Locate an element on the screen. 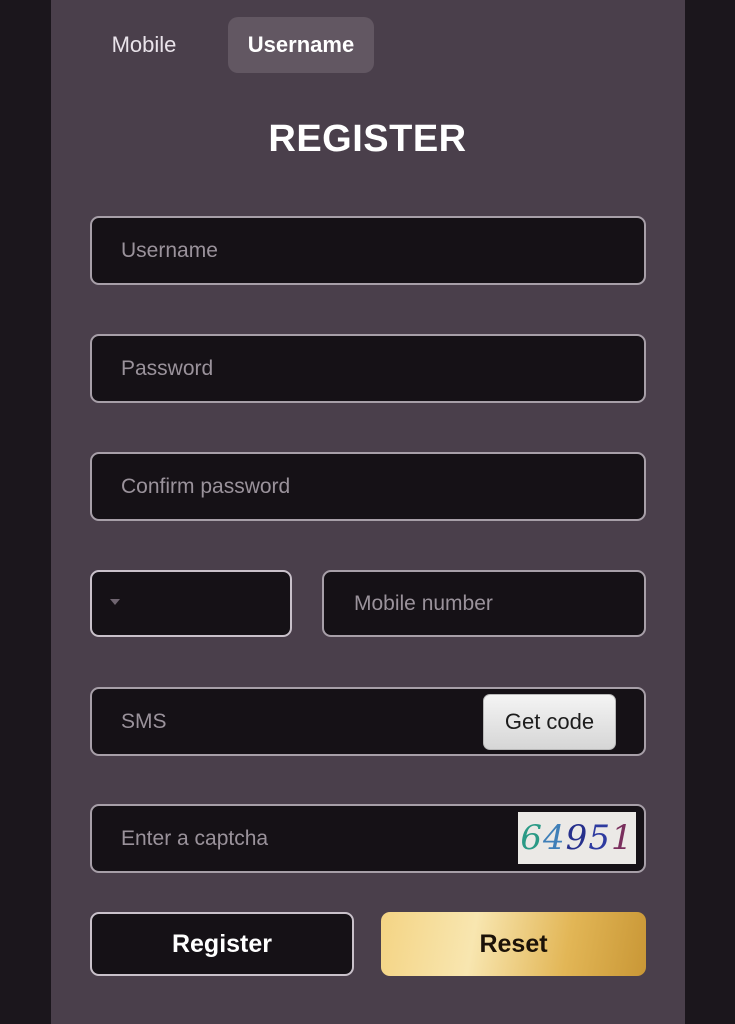  captcha-digit: 1 is located at coordinates (622, 838).